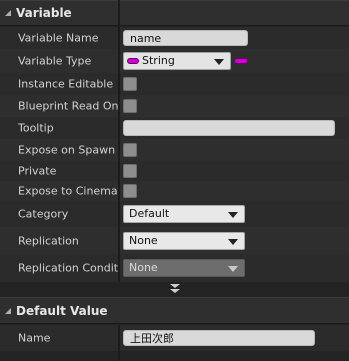 This screenshot has height=361, width=349. What do you see at coordinates (36, 128) in the screenshot?
I see `row-label: Tooltip` at bounding box center [36, 128].